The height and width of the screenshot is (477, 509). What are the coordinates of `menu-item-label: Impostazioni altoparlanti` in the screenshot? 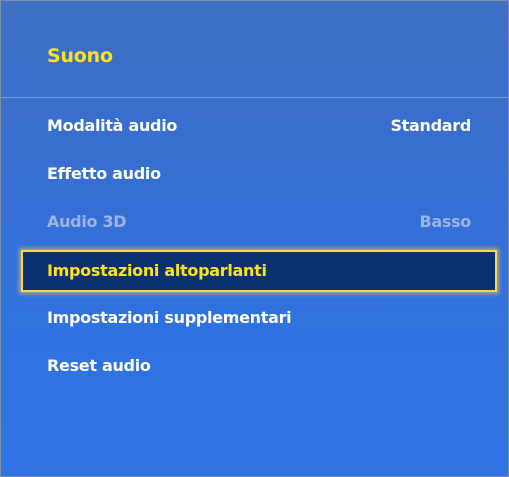 It's located at (157, 270).